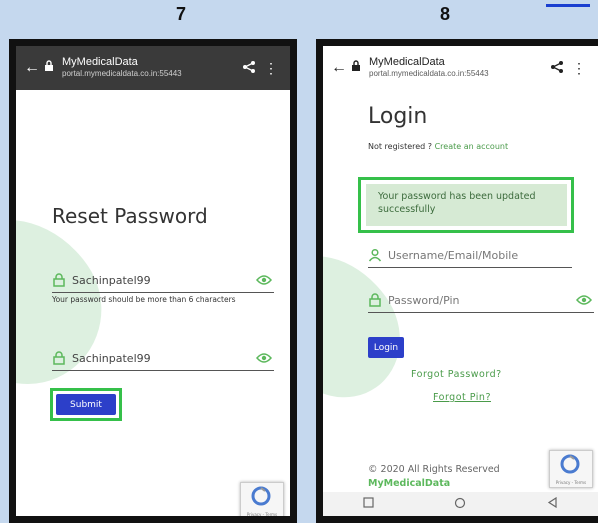  What do you see at coordinates (111, 280) in the screenshot?
I see `password-value: Sachinpatel99` at bounding box center [111, 280].